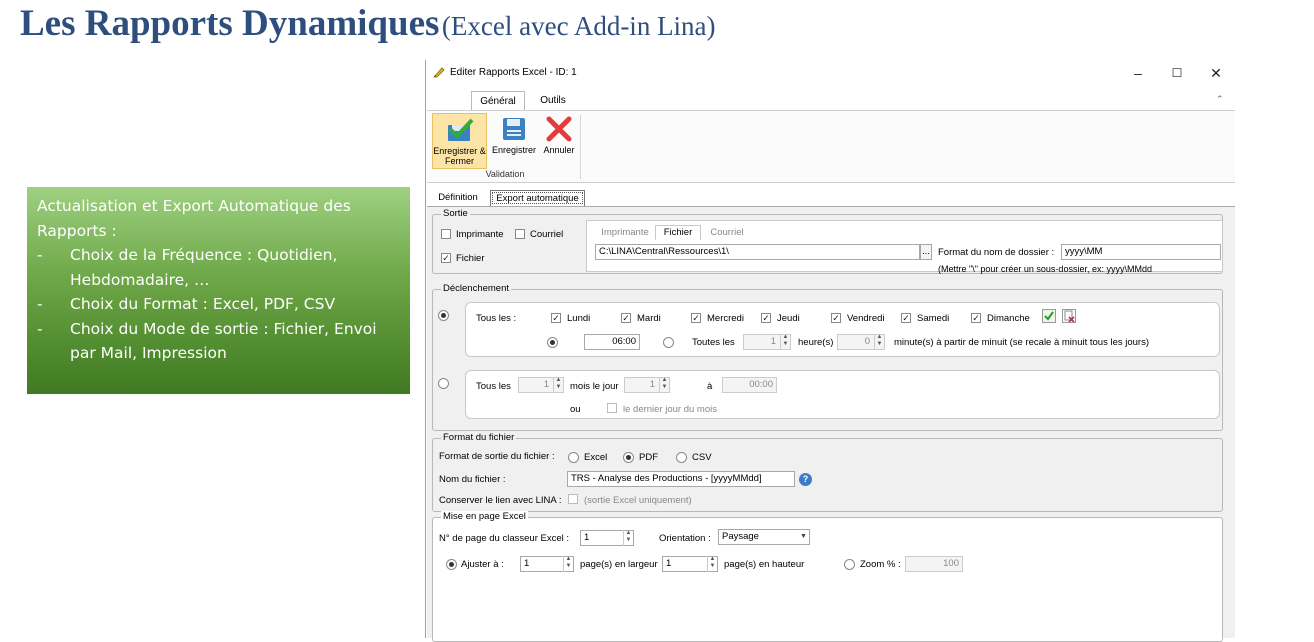  What do you see at coordinates (1216, 73) in the screenshot?
I see `close-button: ✕` at bounding box center [1216, 73].